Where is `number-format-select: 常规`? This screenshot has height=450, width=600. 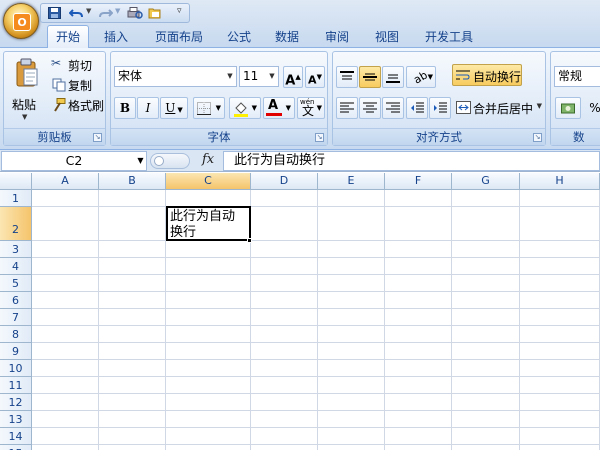 number-format-select: 常规 is located at coordinates (577, 76).